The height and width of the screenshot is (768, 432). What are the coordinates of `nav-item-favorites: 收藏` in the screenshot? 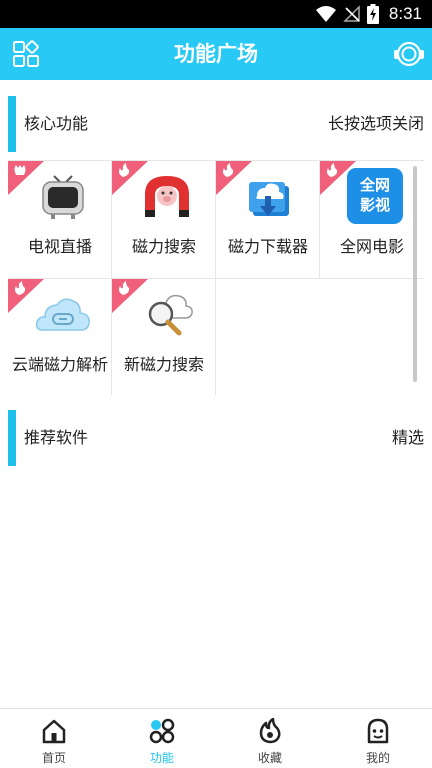 It's located at (270, 738).